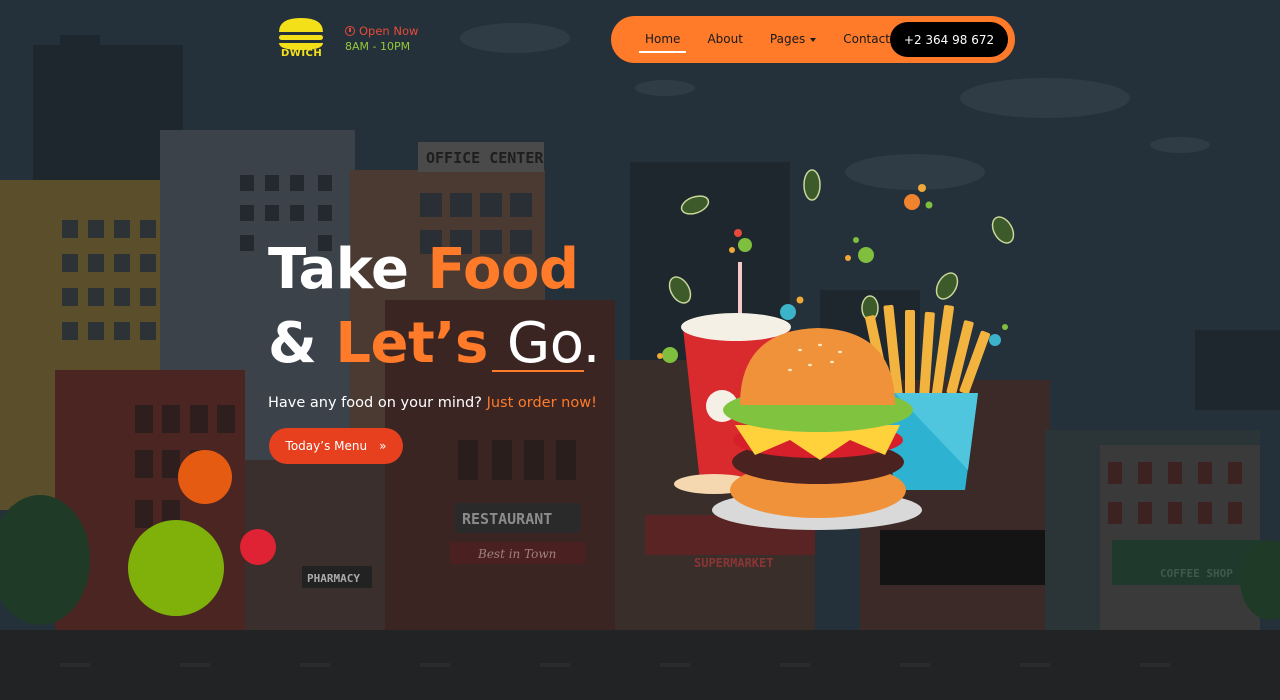  What do you see at coordinates (949, 39) in the screenshot?
I see `phone-button: +2 364 98 672` at bounding box center [949, 39].